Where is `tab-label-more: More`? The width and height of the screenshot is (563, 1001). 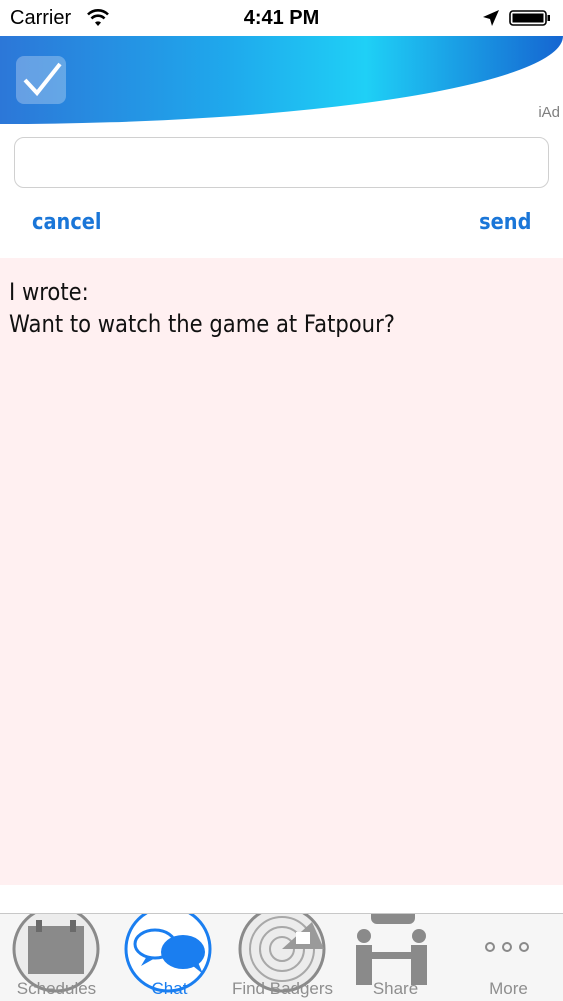 tab-label-more: More is located at coordinates (508, 988).